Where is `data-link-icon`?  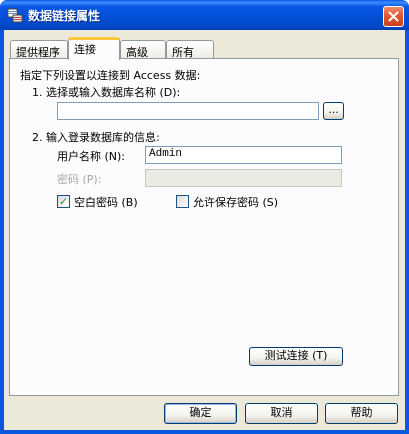
data-link-icon is located at coordinates (15, 15).